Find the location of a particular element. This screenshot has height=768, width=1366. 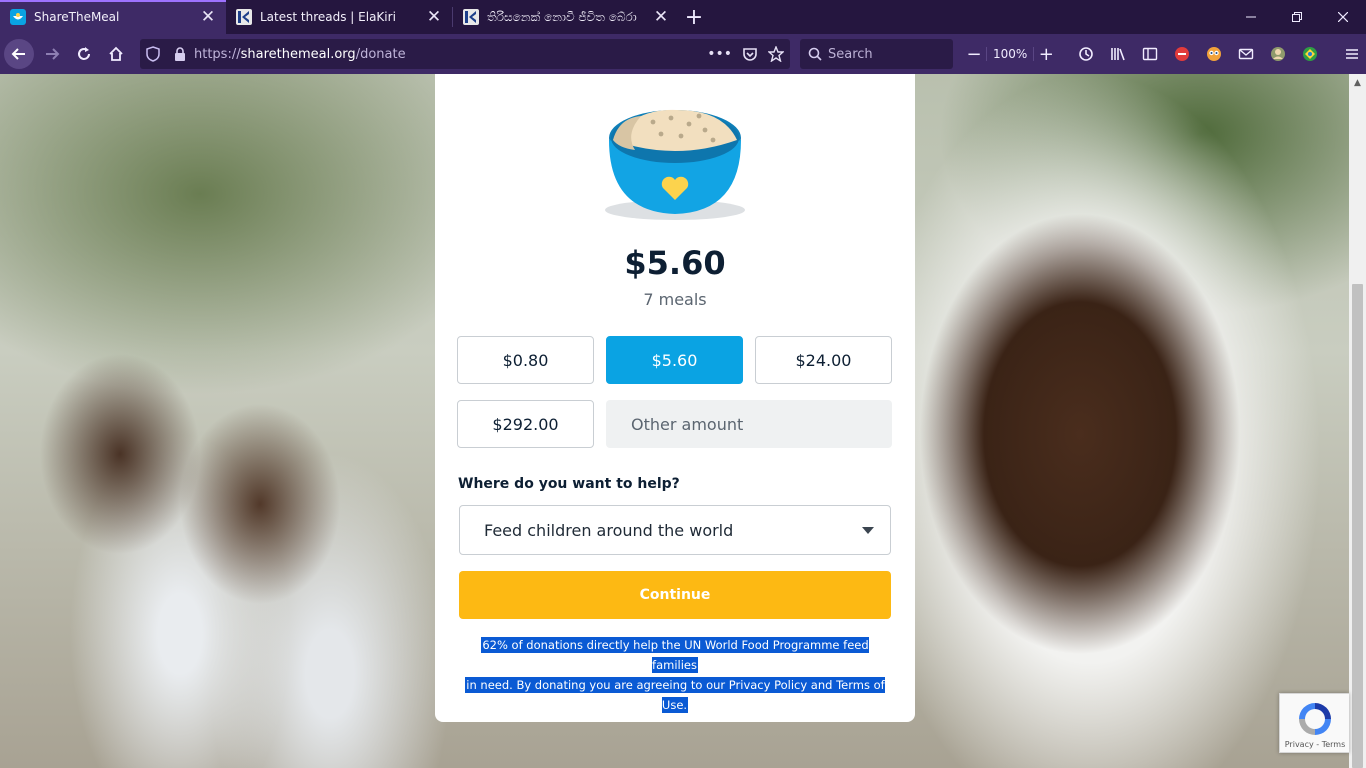

tracking-protection-shield-icon is located at coordinates (153, 54).